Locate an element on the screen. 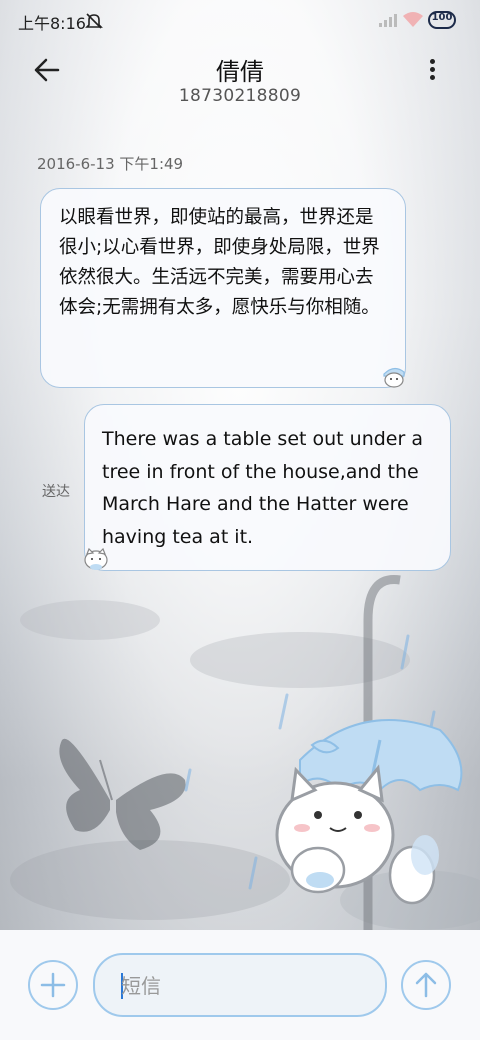 This screenshot has height=1040, width=480. message-input is located at coordinates (241, 986).